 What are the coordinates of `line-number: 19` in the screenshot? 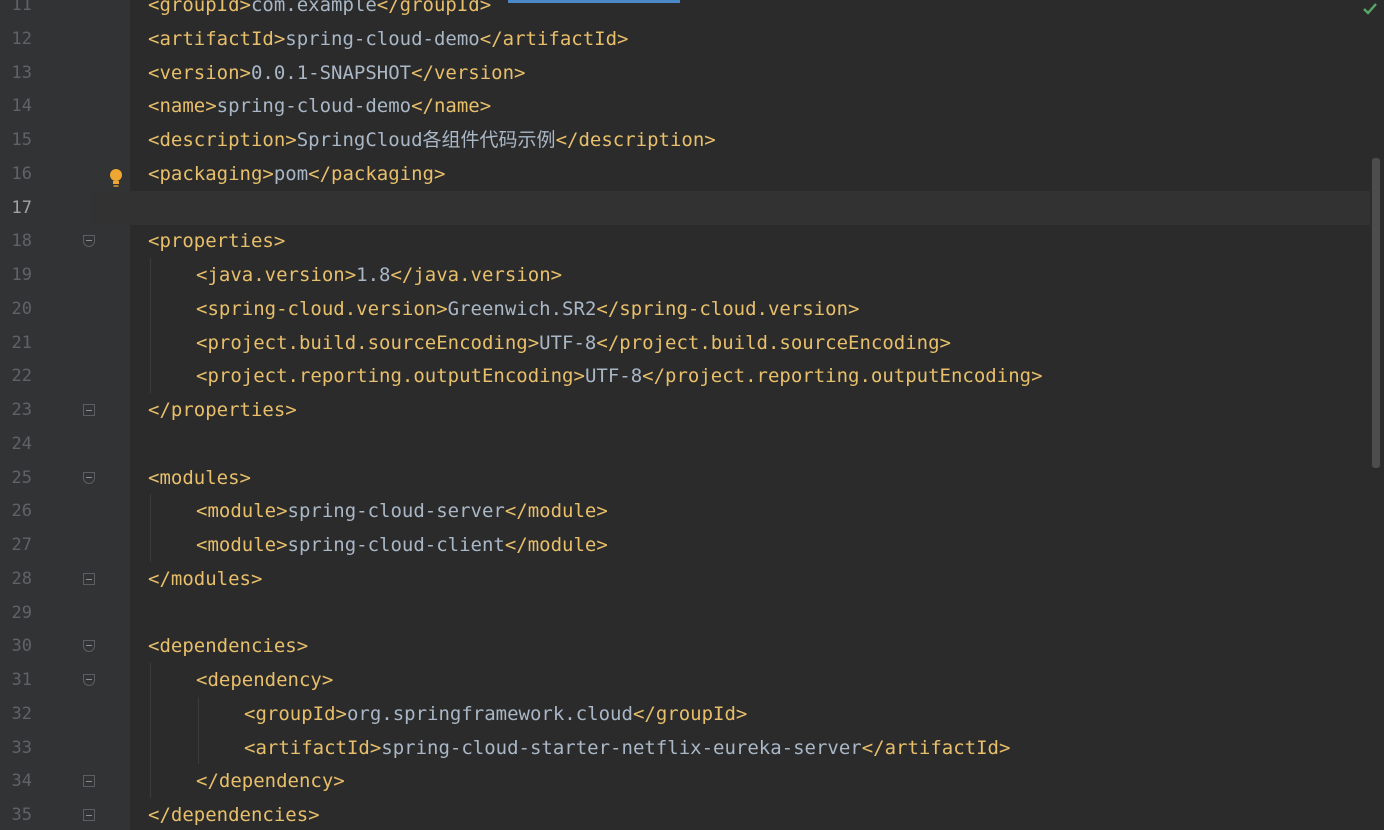 It's located at (21, 275).